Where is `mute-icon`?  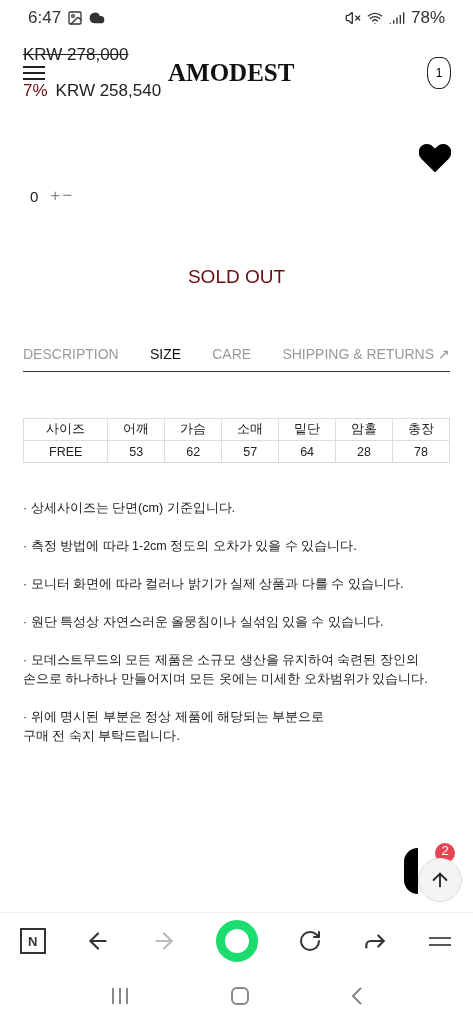 mute-icon is located at coordinates (352, 18).